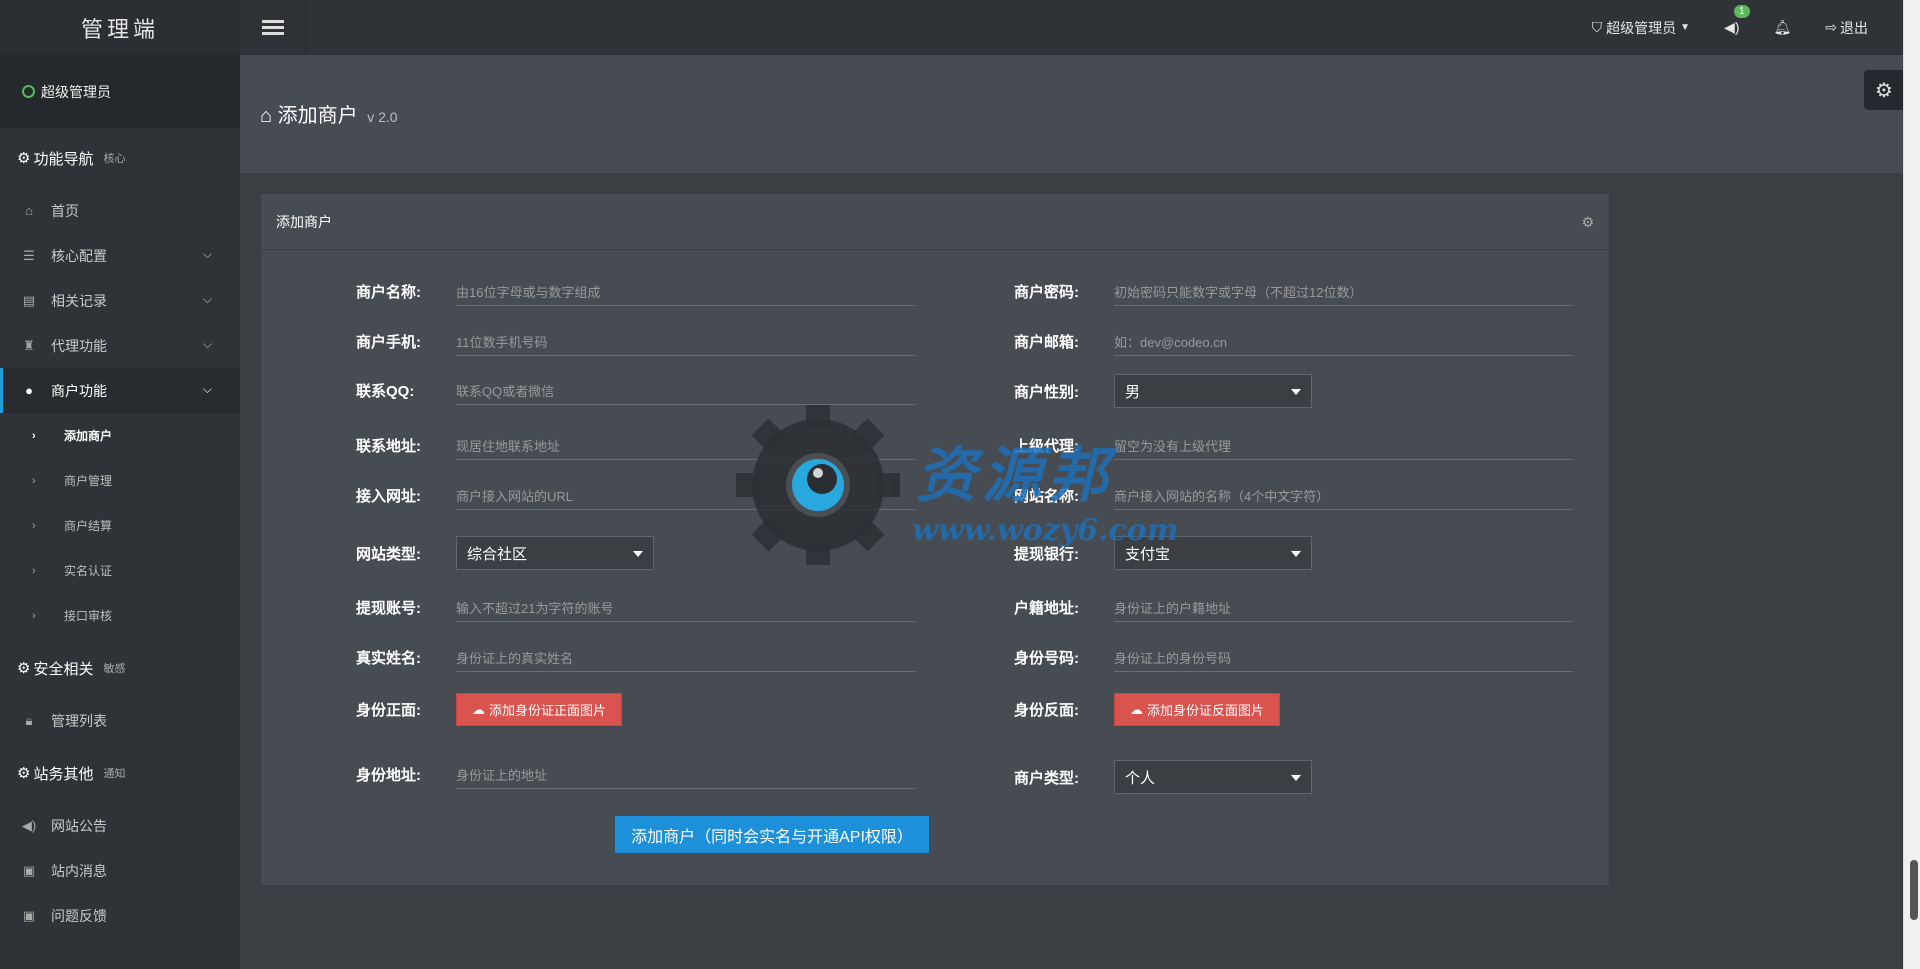  Describe the element at coordinates (114, 159) in the screenshot. I see `section-sub: 核心` at that location.